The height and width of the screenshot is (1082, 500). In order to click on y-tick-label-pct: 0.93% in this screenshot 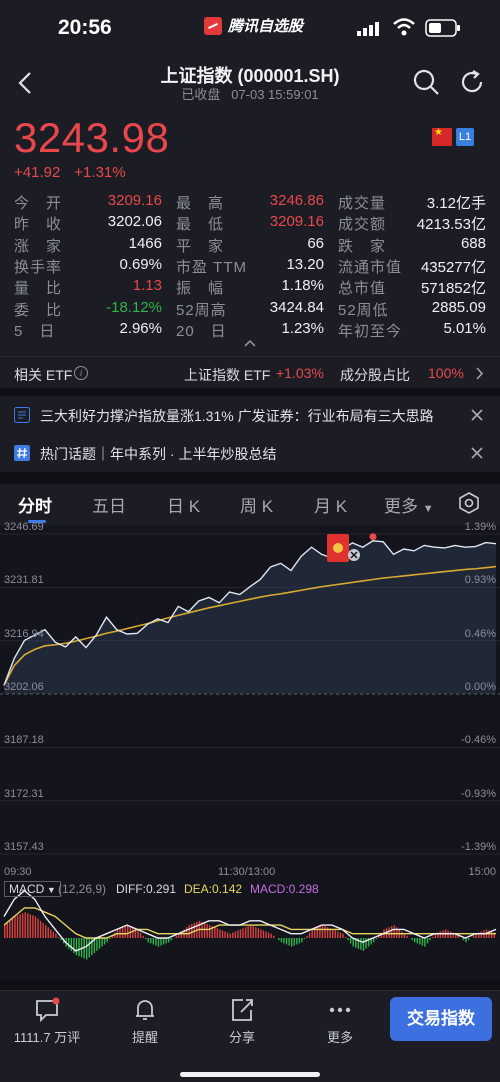, I will do `click(480, 580)`.